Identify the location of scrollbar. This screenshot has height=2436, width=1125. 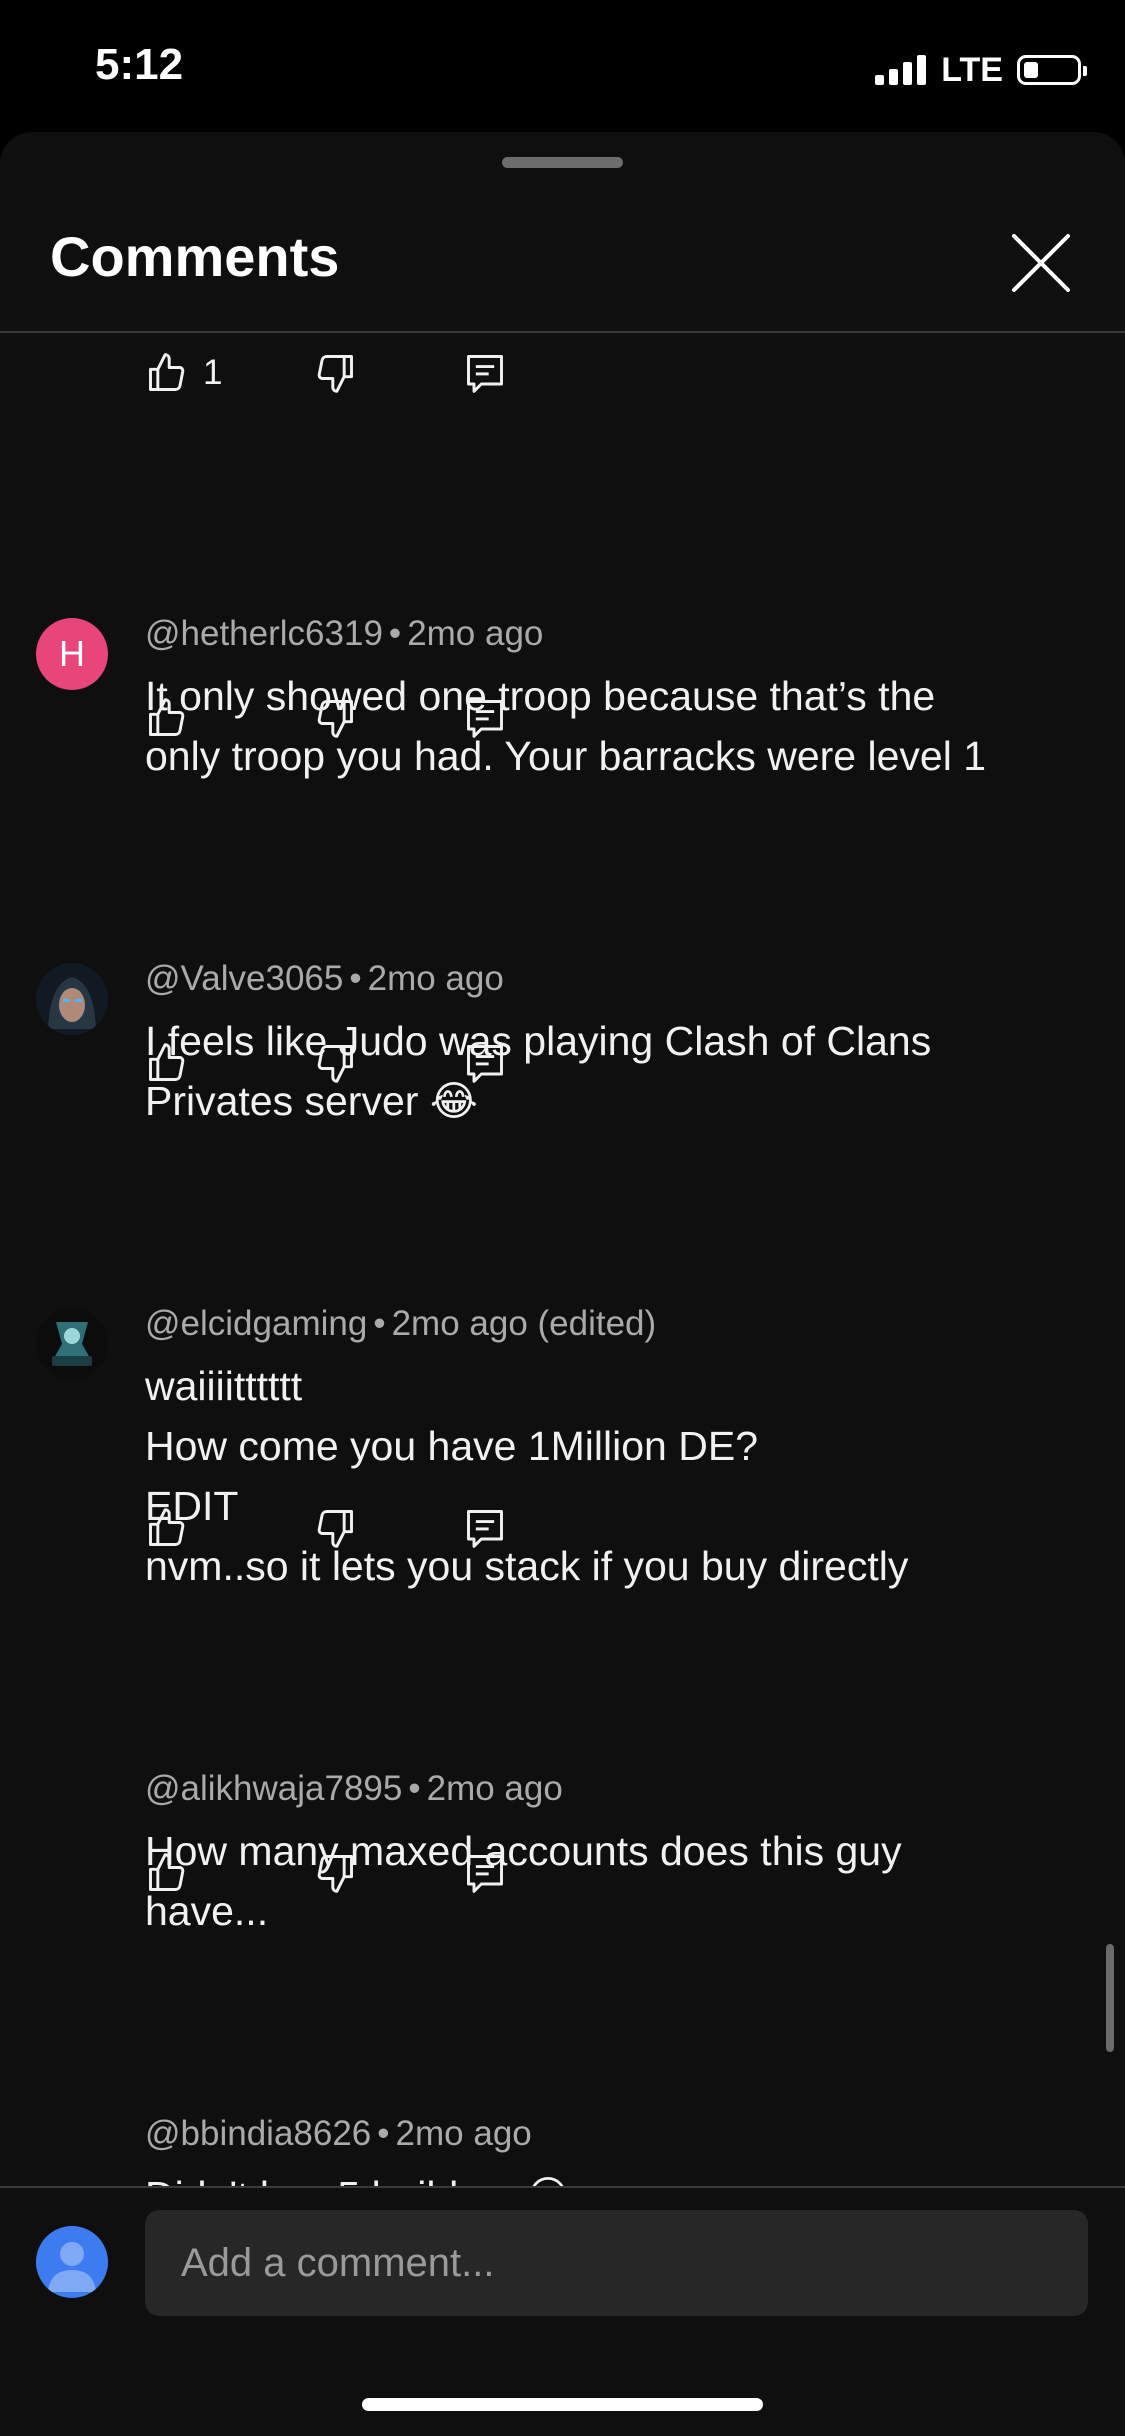
(1110, 1998).